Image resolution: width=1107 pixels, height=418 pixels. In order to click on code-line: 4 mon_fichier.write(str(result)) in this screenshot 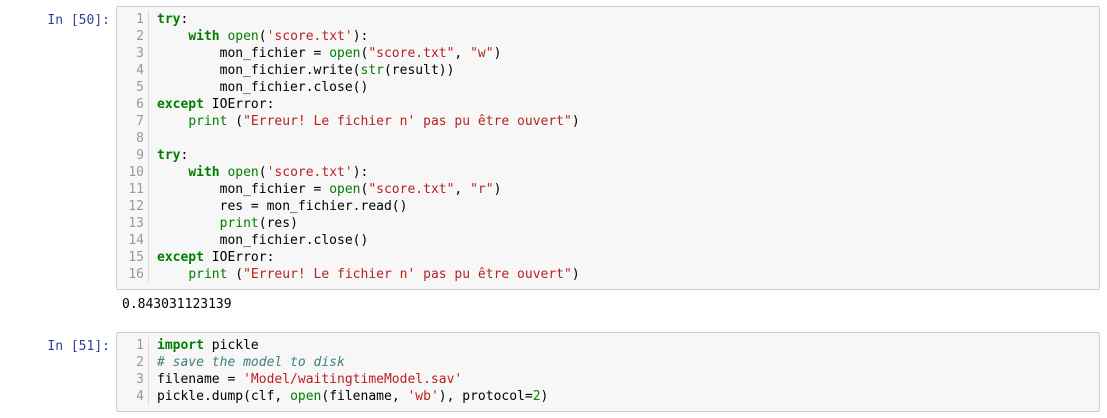, I will do `click(608, 70)`.